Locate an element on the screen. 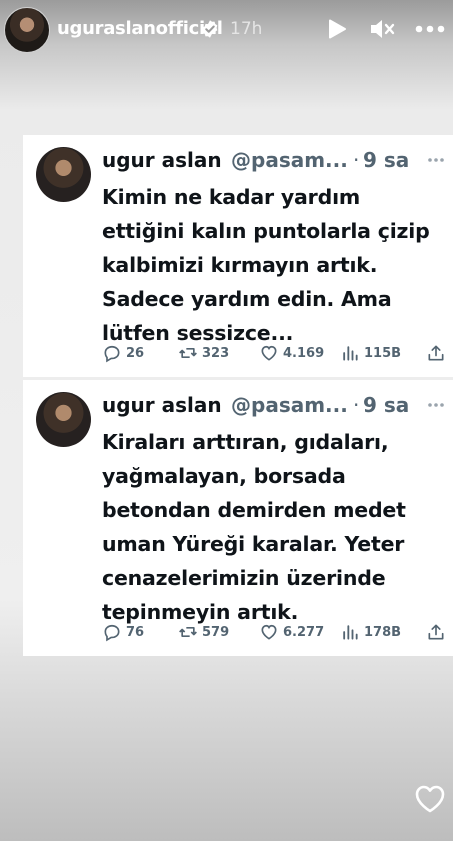  tweet-line: uman Yüreği karalar. Yeter is located at coordinates (253, 544).